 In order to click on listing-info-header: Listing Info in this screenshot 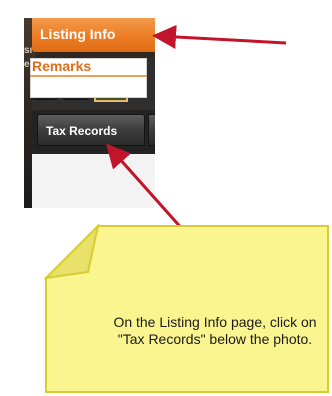, I will do `click(93, 35)`.